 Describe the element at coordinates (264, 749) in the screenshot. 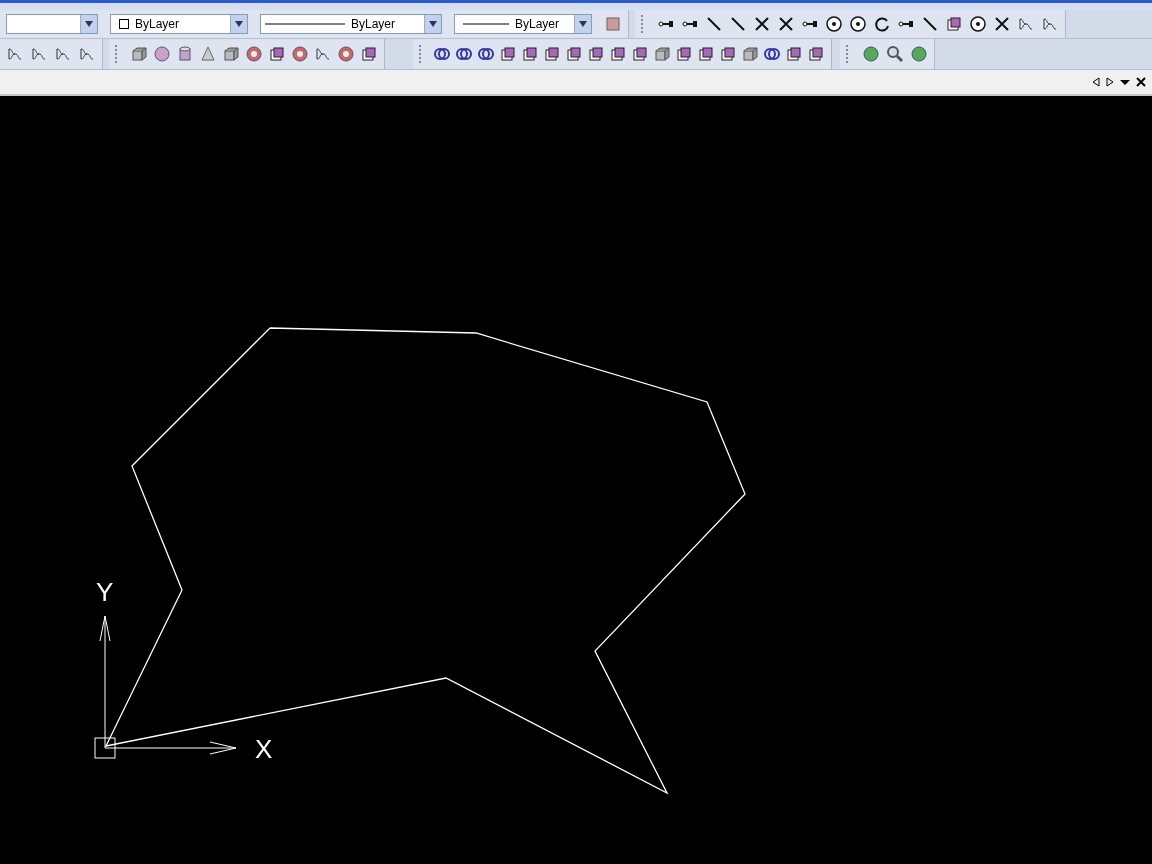

I see `axis-label: X` at that location.